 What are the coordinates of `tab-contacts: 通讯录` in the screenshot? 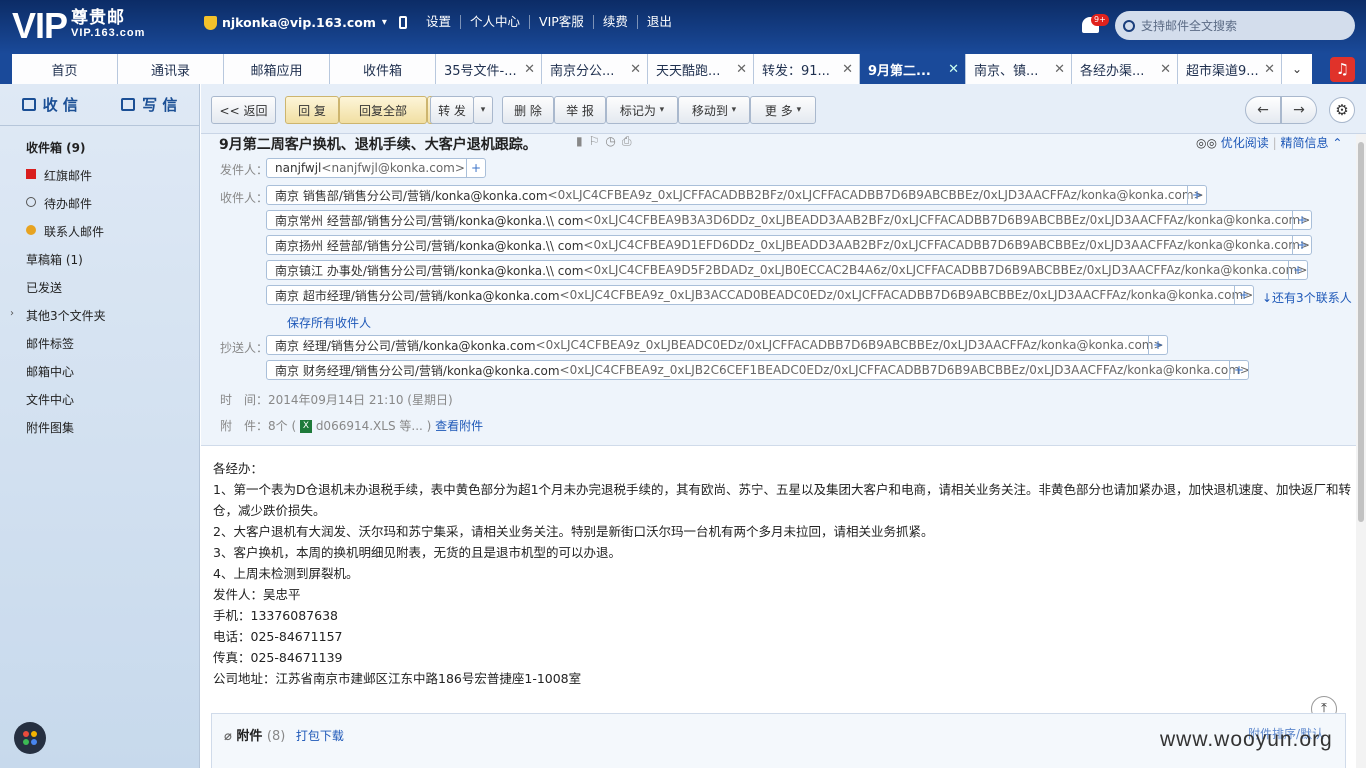 It's located at (171, 69).